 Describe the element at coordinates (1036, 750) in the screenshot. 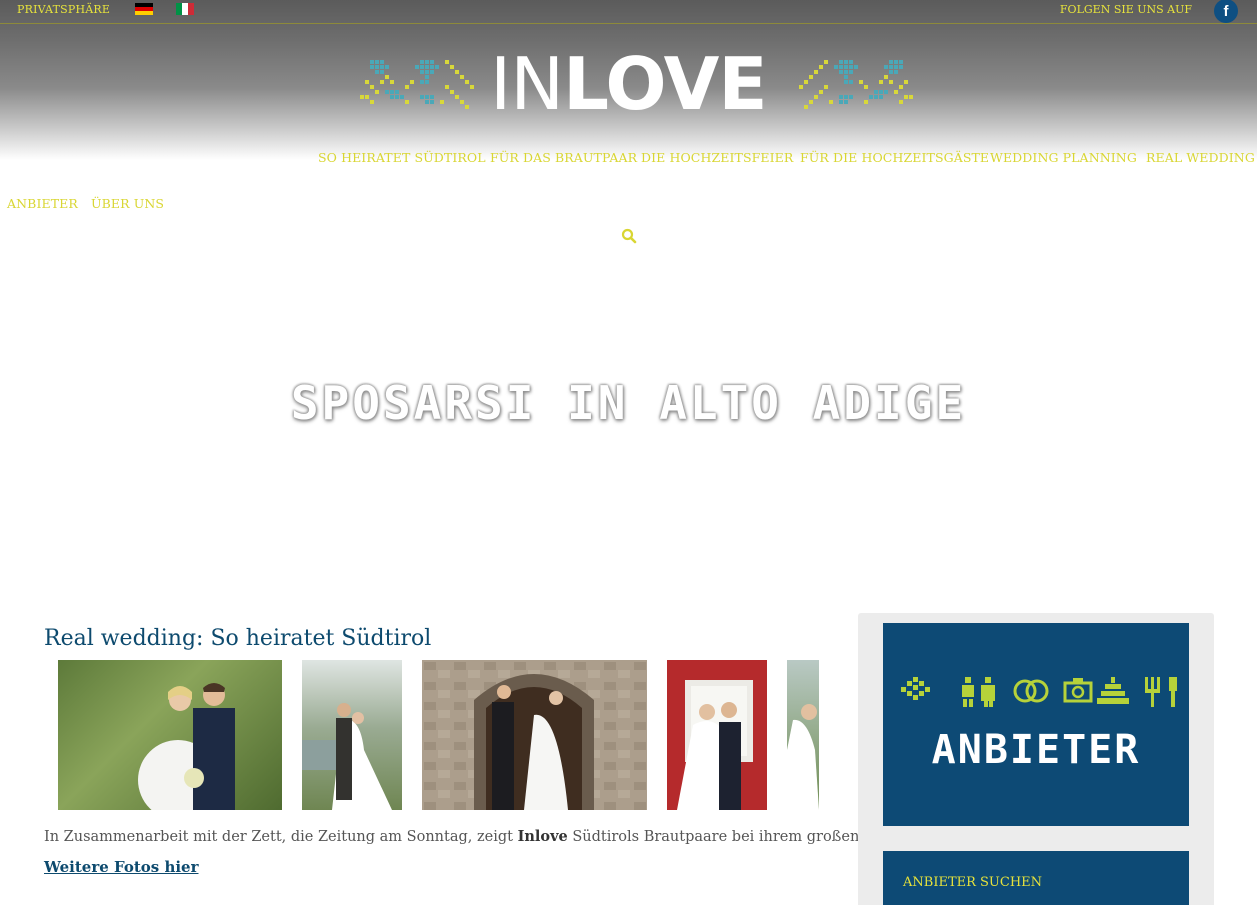

I see `vendor-banner-title: ANBIETER` at that location.